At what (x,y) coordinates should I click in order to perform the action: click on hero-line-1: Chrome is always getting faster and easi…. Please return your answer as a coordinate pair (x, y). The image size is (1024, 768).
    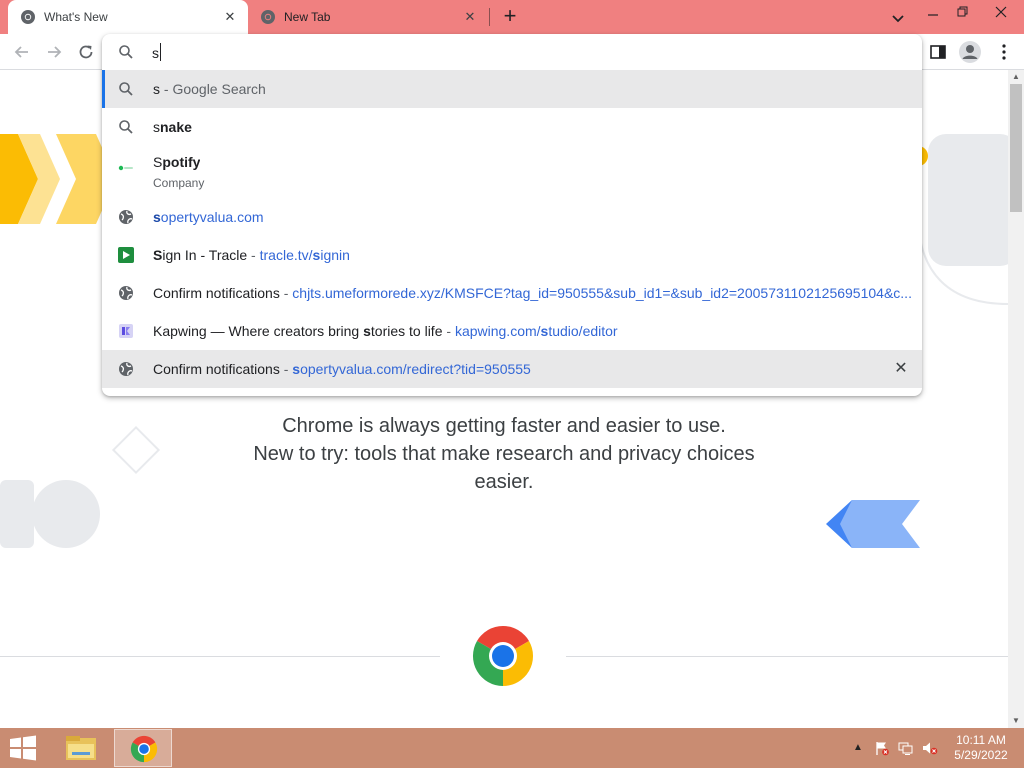
    Looking at the image, I should click on (504, 426).